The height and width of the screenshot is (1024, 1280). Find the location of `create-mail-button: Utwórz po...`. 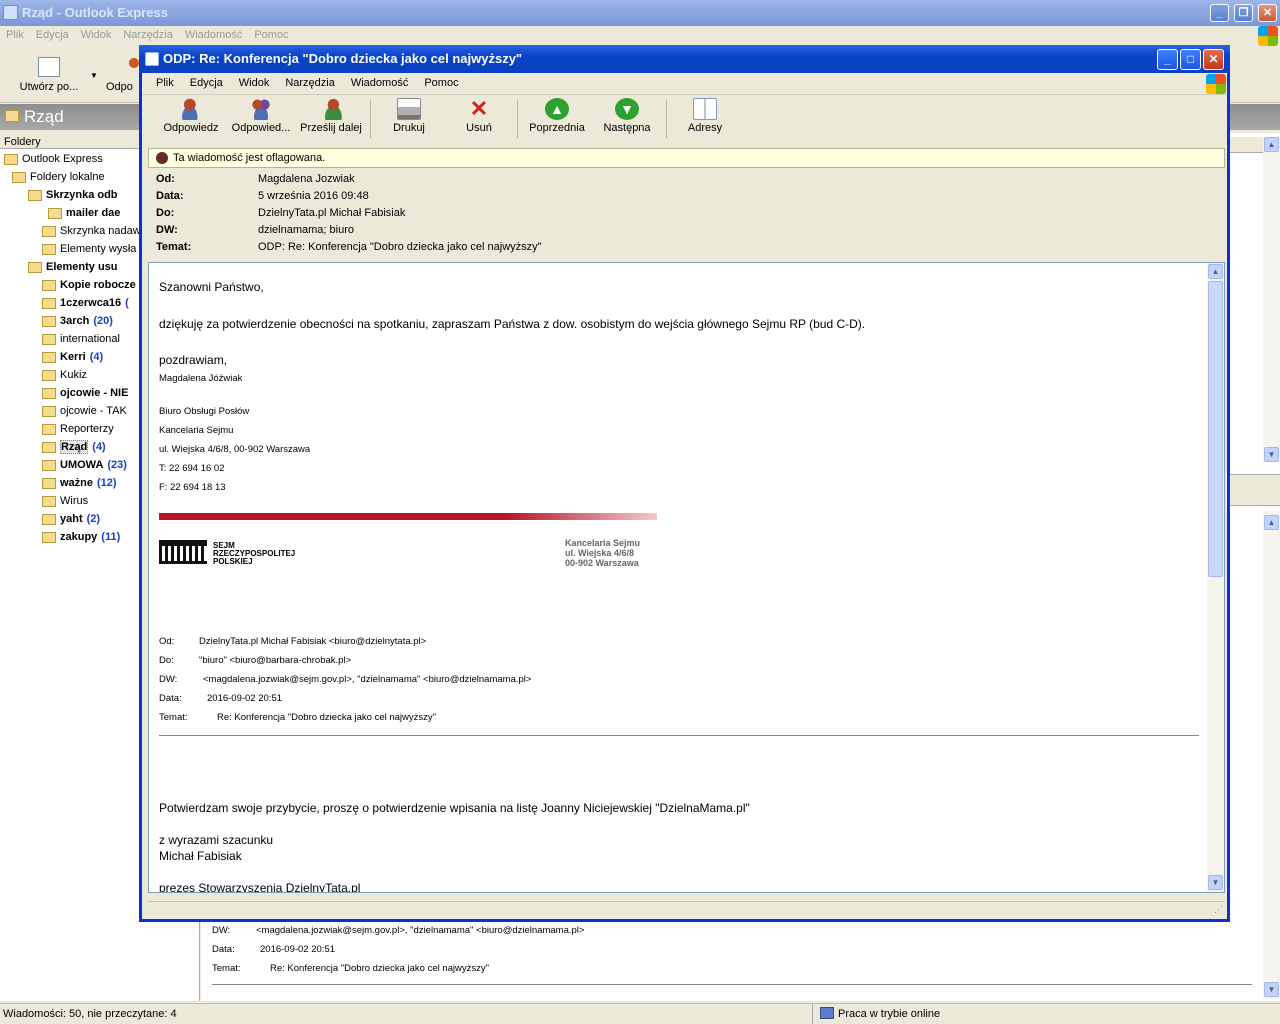

create-mail-button: Utwórz po... is located at coordinates (49, 75).